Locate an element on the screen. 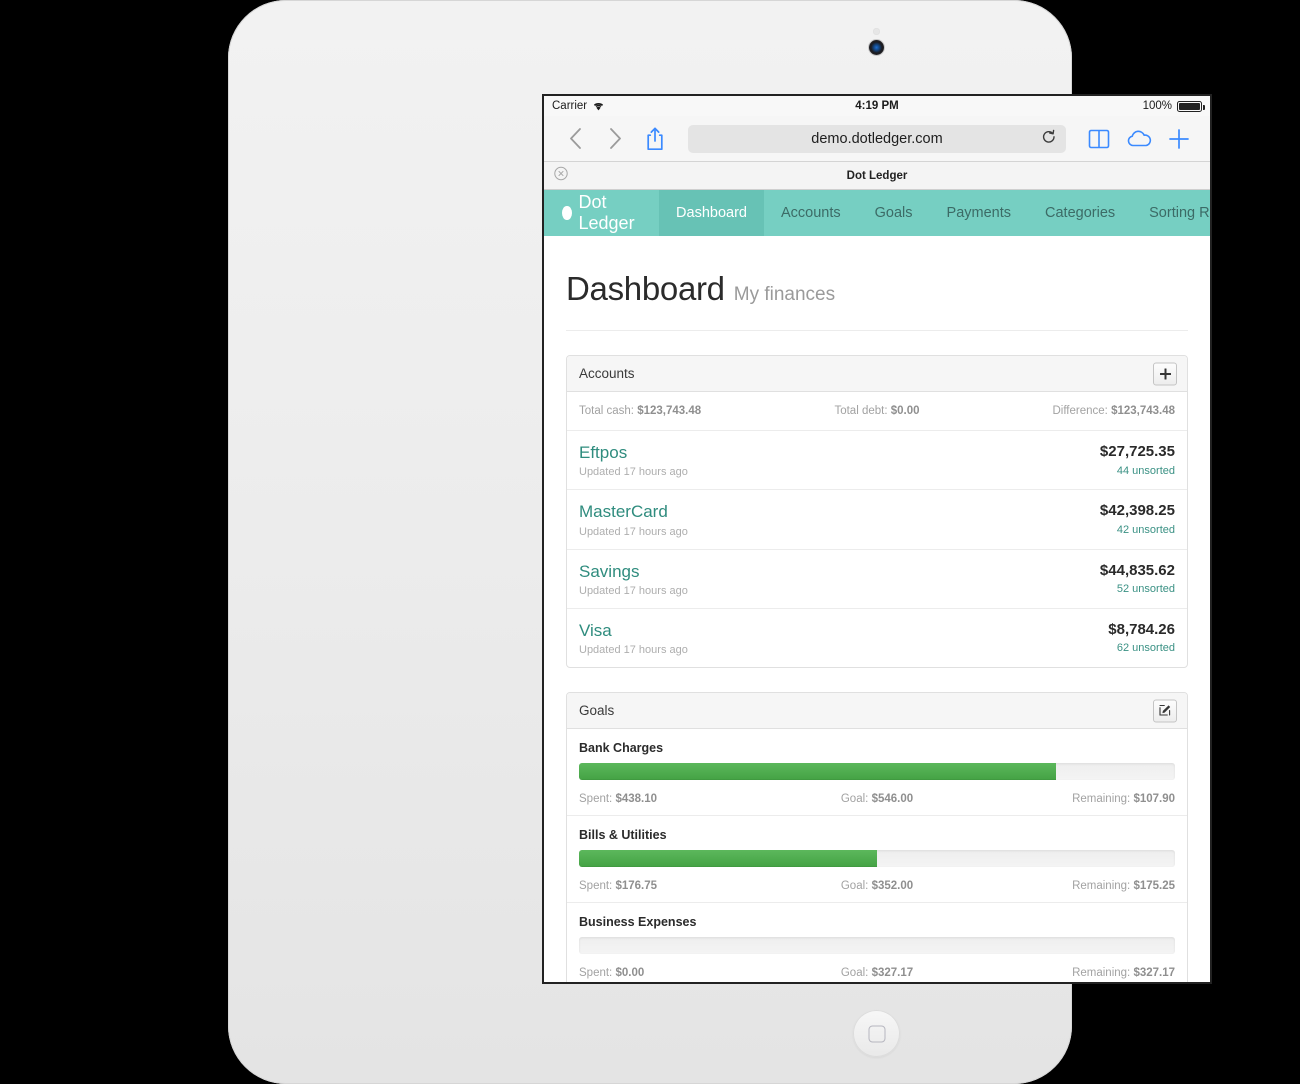  goal-target: Goal: $327.17 is located at coordinates (877, 973).